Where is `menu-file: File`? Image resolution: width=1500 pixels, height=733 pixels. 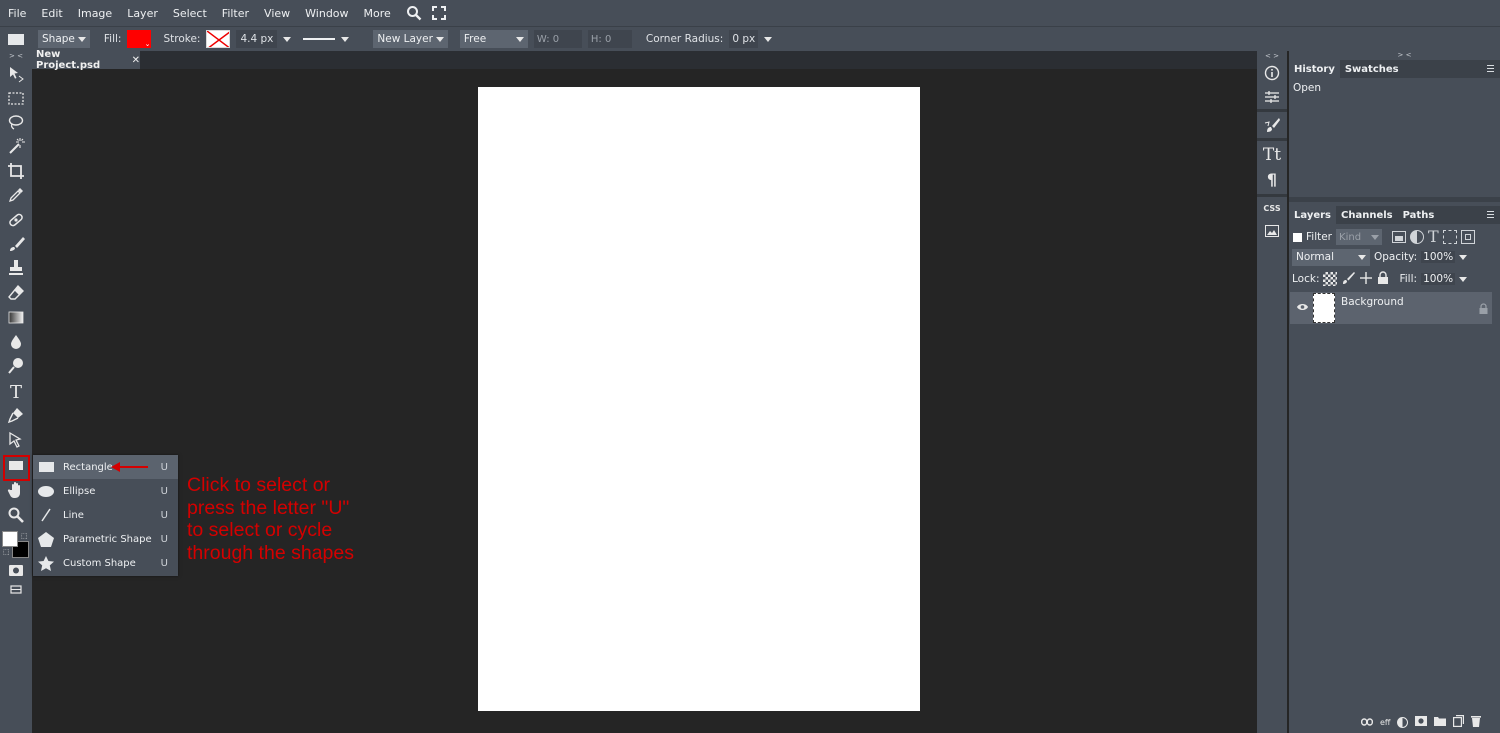 menu-file: File is located at coordinates (17, 13).